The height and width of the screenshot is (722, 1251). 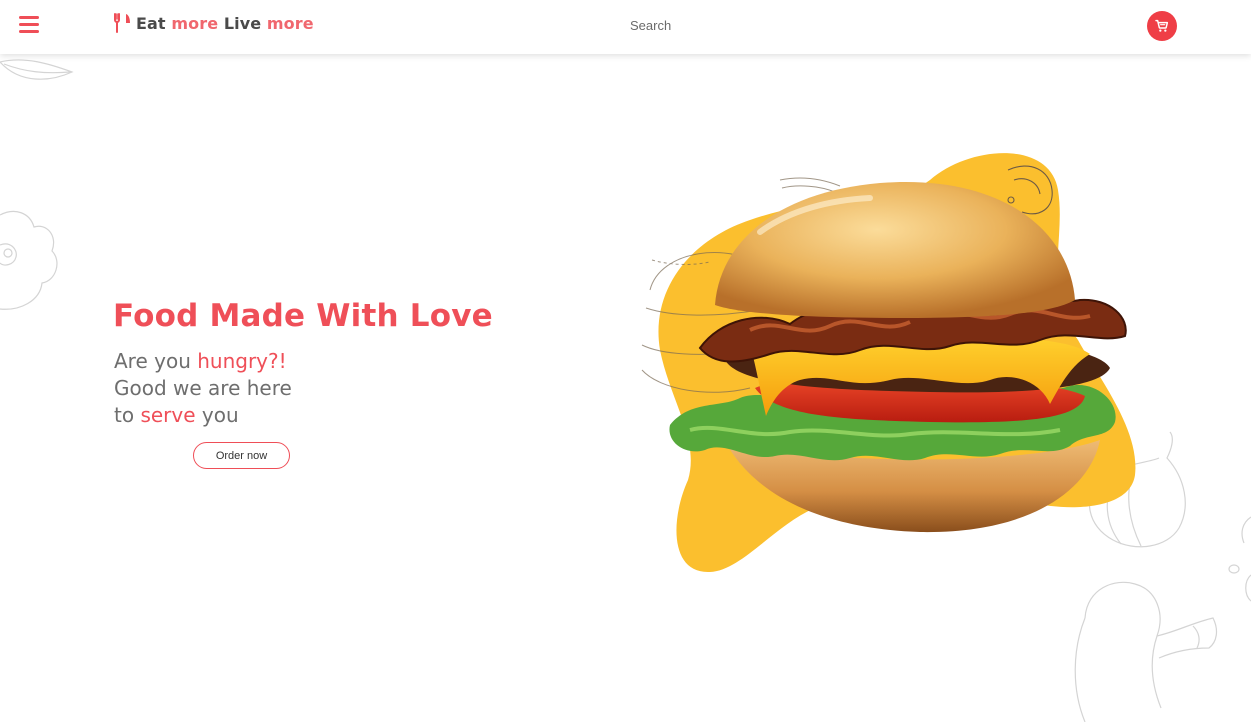 I want to click on hero-line-2: Good we are here, so click(x=203, y=388).